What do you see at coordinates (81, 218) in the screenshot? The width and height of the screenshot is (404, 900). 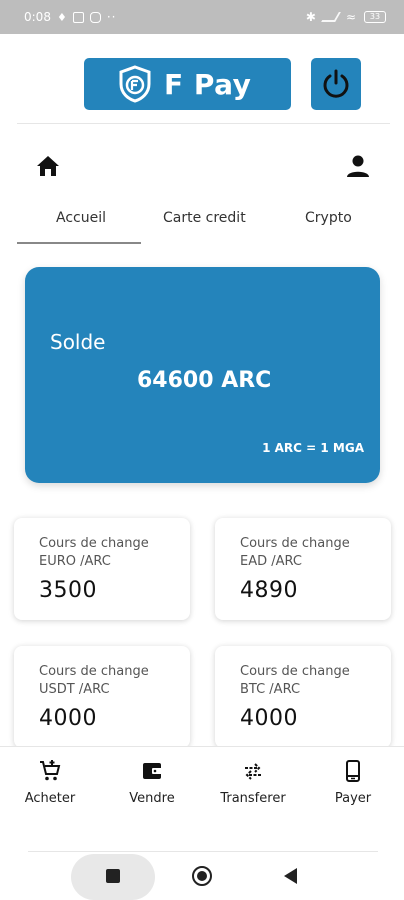 I see `tab-accueil: Accueil` at bounding box center [81, 218].